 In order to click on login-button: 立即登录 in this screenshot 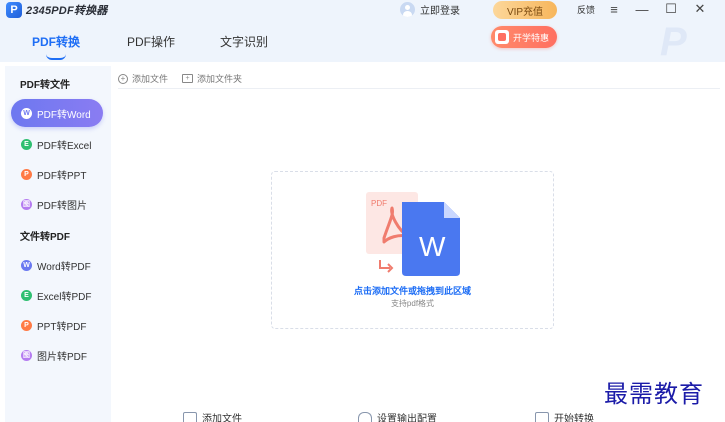, I will do `click(430, 9)`.